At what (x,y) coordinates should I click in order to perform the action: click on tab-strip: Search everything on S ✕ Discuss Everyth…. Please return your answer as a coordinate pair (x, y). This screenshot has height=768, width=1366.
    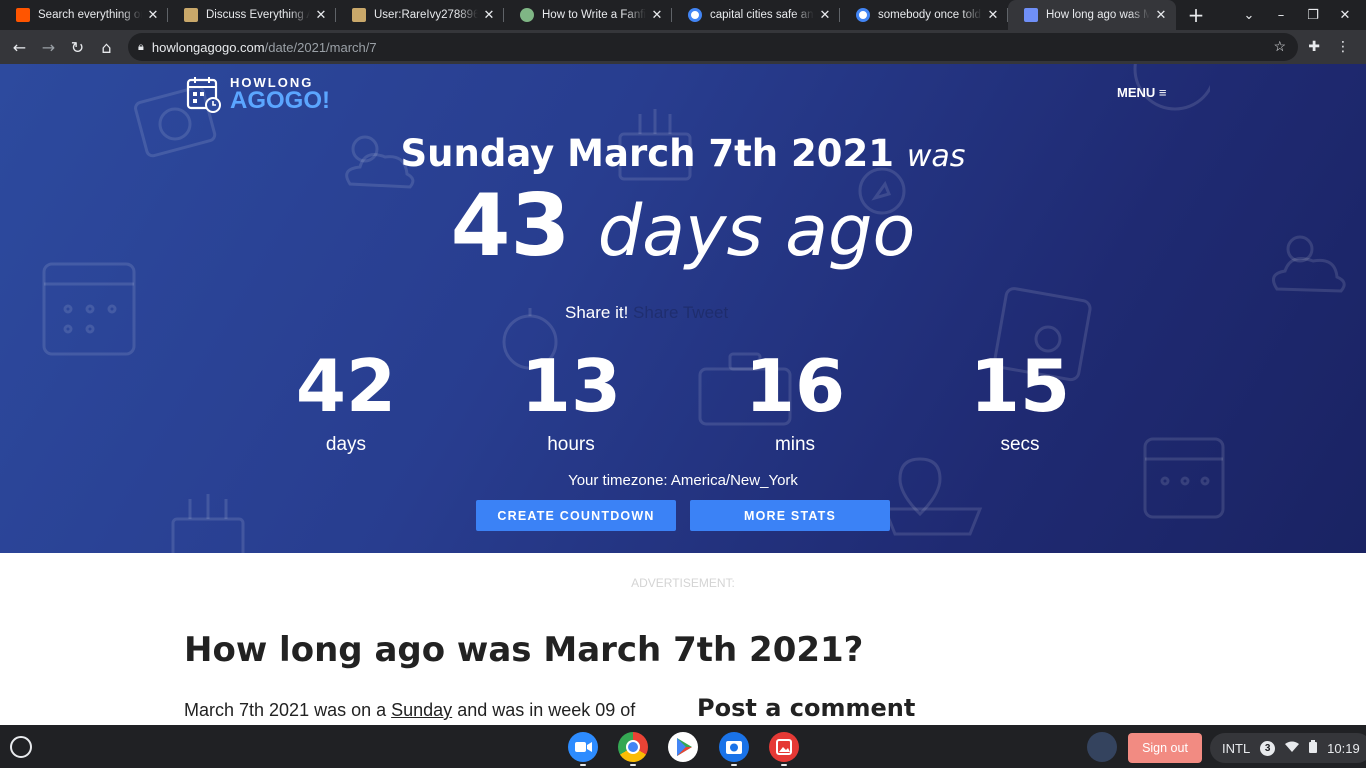
    Looking at the image, I should click on (683, 15).